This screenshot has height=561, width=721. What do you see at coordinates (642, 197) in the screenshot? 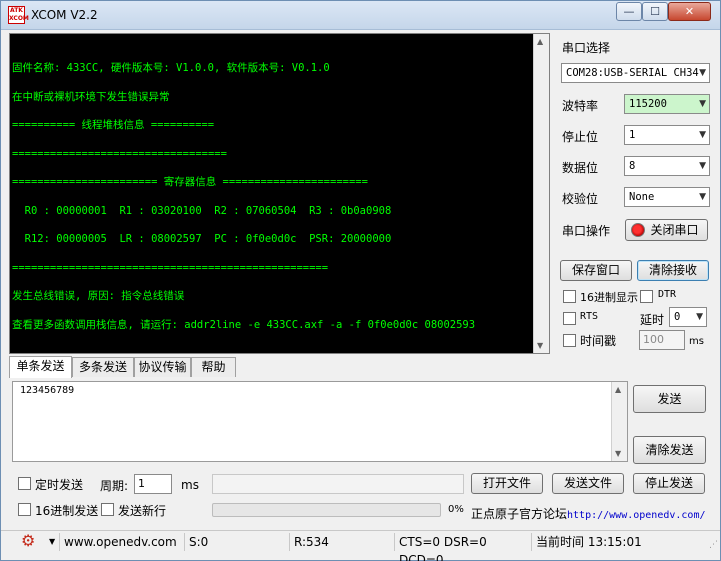
I see `parity-value: None` at bounding box center [642, 197].